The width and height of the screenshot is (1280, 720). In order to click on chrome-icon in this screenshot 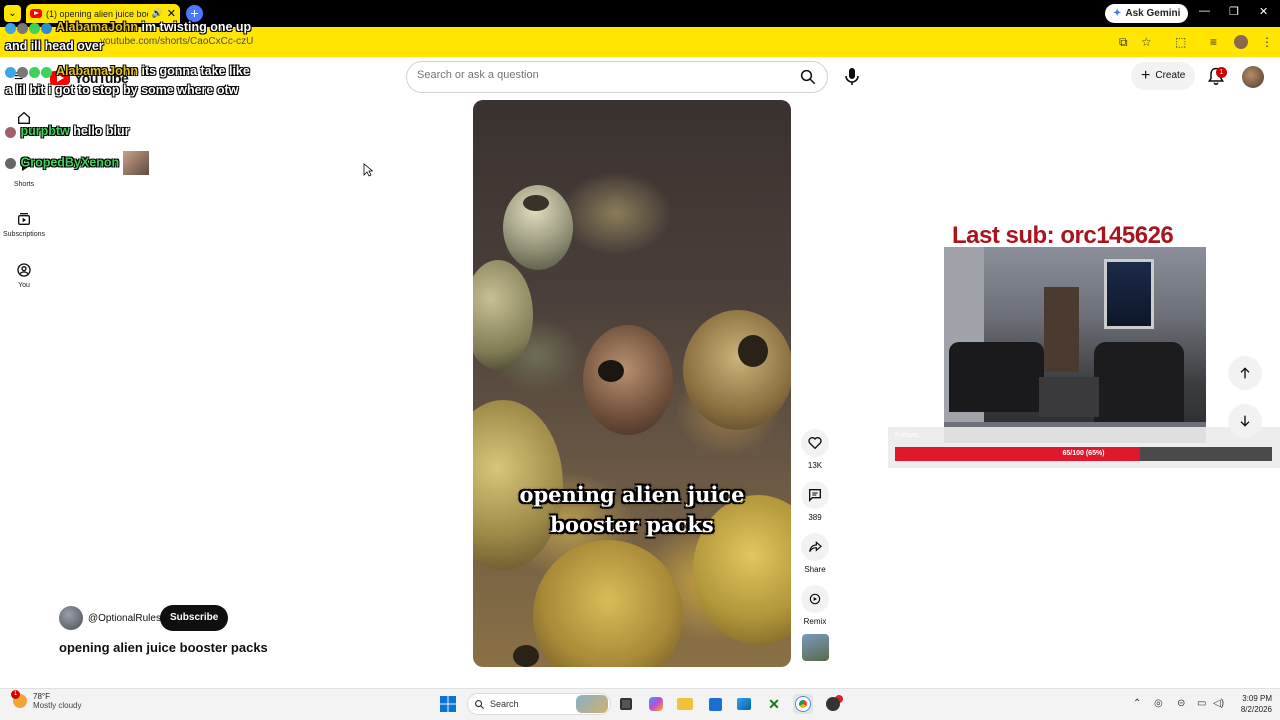, I will do `click(803, 704)`.